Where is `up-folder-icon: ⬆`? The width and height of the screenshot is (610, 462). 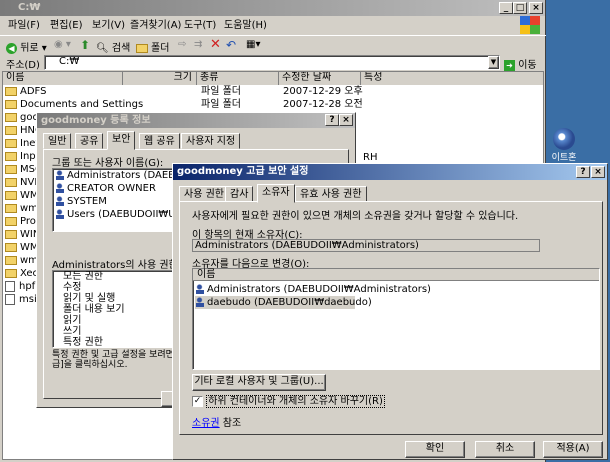 up-folder-icon: ⬆ is located at coordinates (85, 45).